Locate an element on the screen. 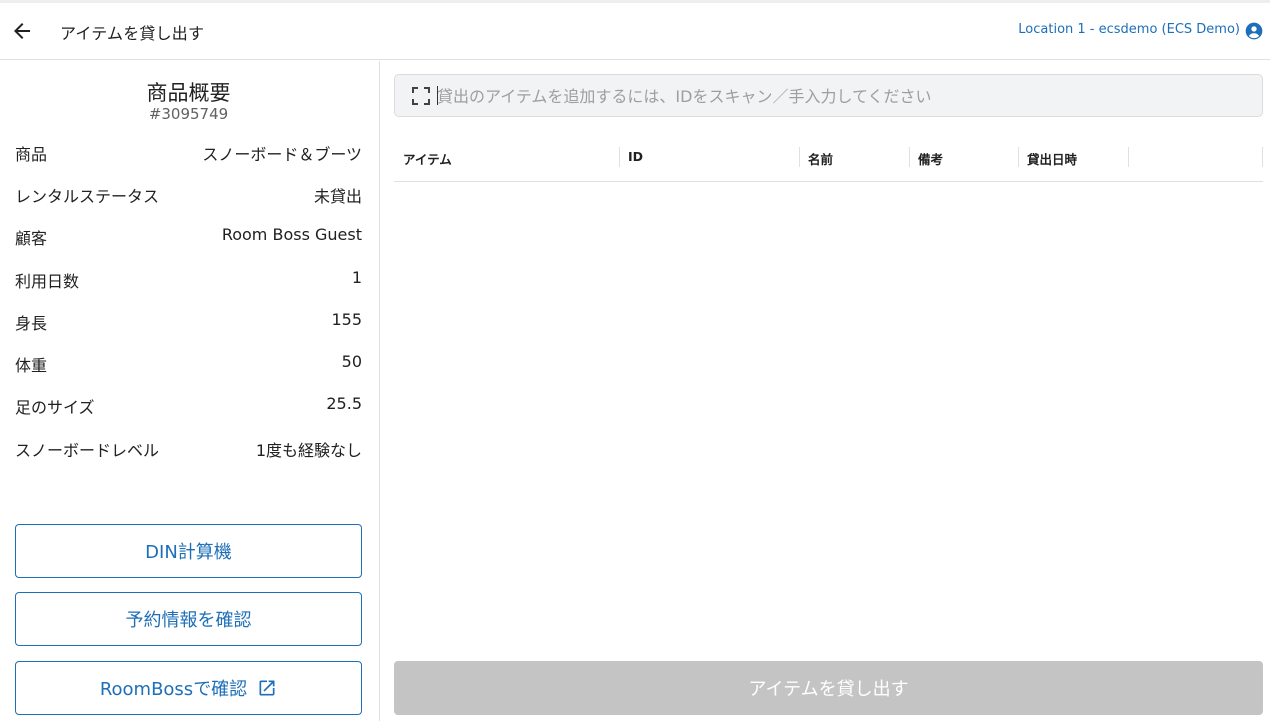 Image resolution: width=1270 pixels, height=721 pixels. detail-row-product: 商品 スノーボード＆ブーツ is located at coordinates (188, 153).